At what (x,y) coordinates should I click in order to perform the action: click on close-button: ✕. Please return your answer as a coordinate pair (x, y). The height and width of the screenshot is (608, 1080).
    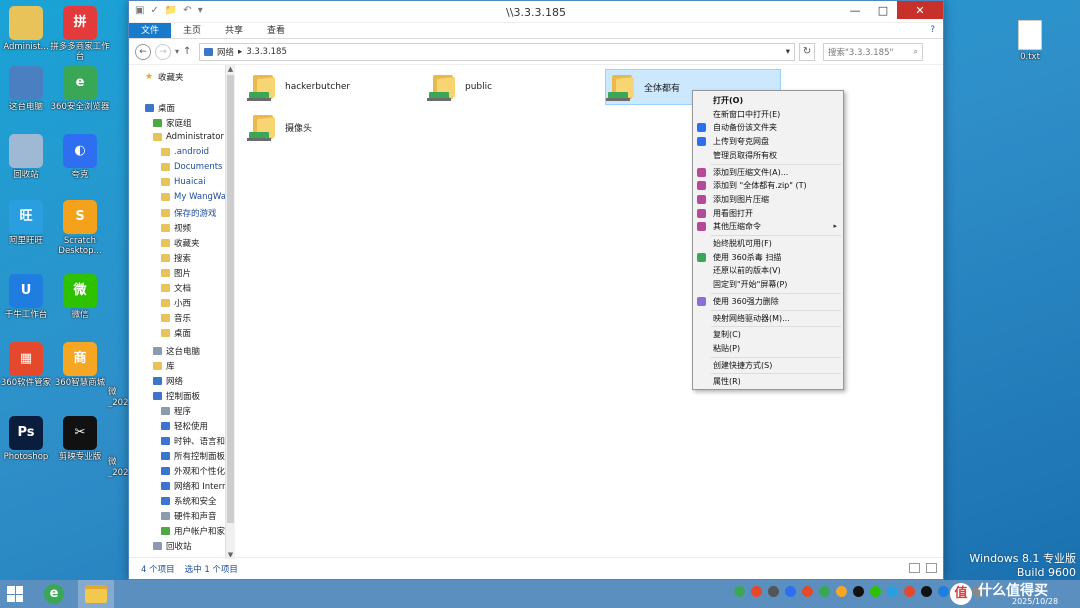
    Looking at the image, I should click on (920, 10).